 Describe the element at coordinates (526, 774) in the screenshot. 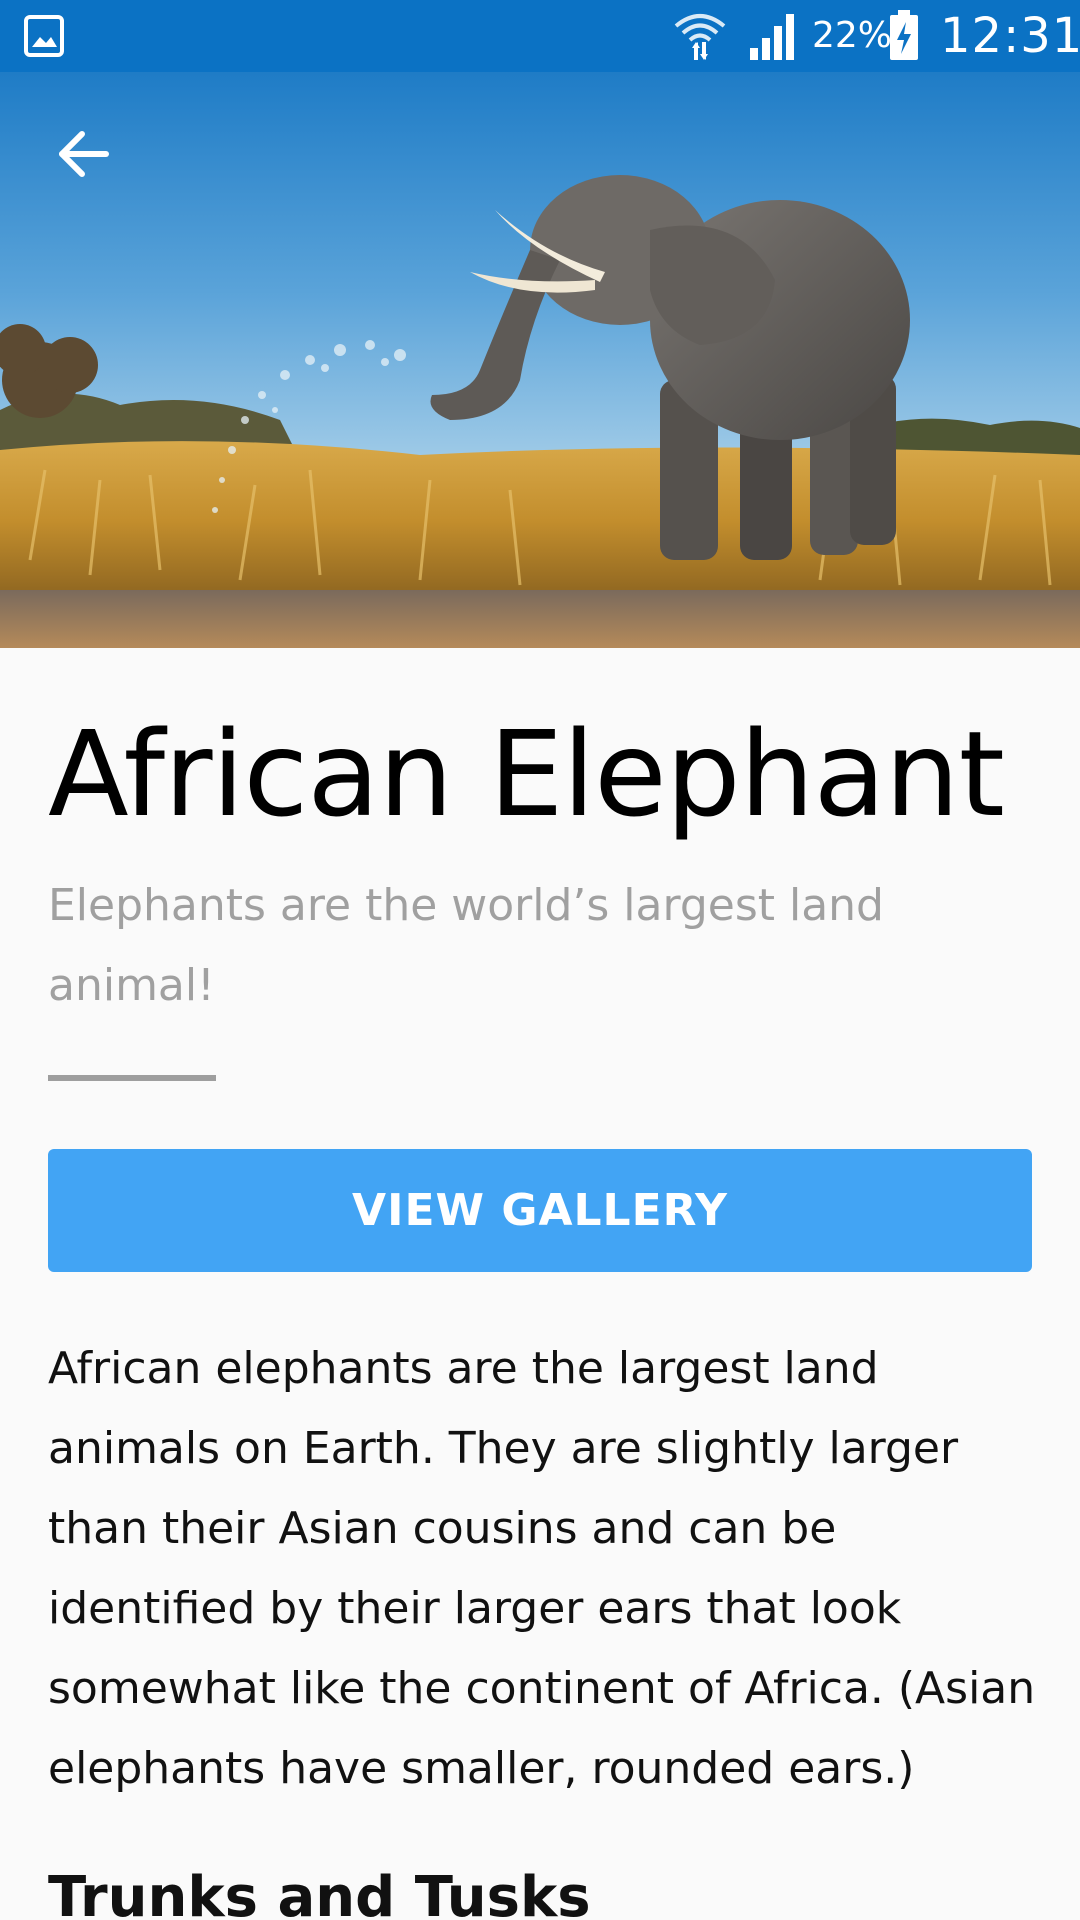

I see `page-title: African Elephant` at that location.